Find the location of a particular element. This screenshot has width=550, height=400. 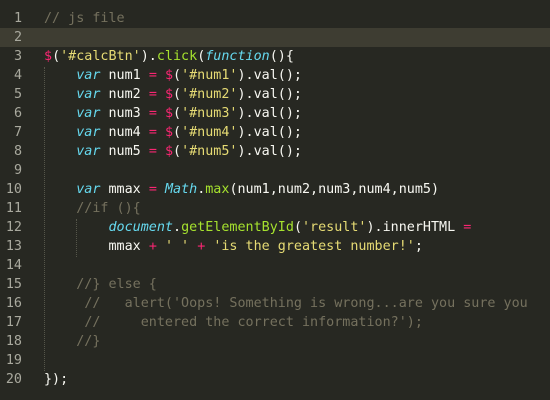

code-token: '#num3' is located at coordinates (209, 113).